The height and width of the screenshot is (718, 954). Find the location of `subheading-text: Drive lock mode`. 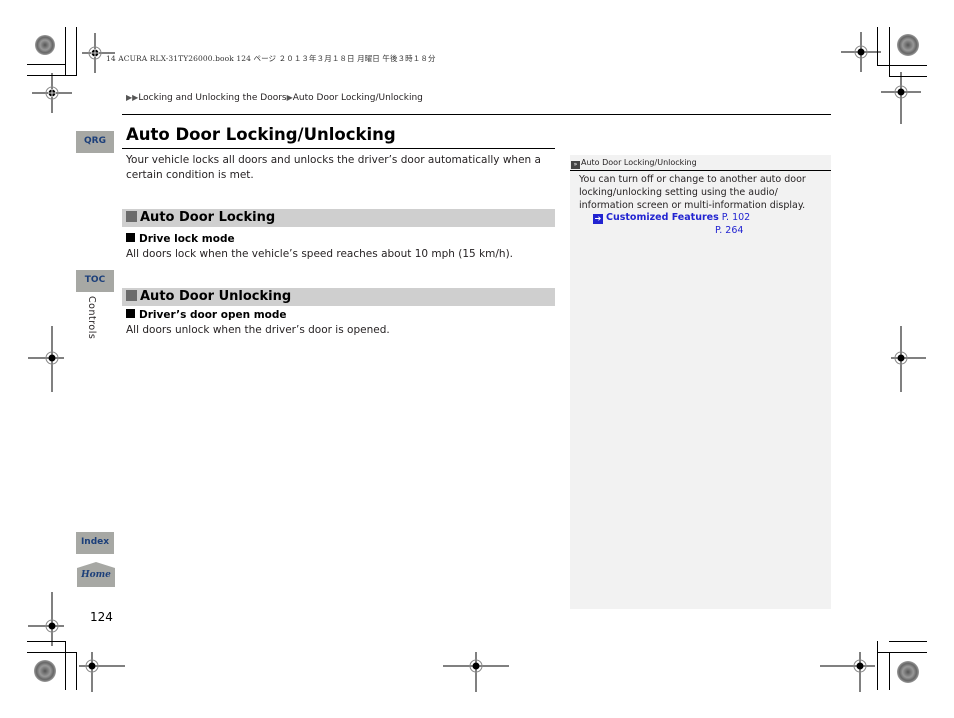

subheading-text: Drive lock mode is located at coordinates (187, 239).